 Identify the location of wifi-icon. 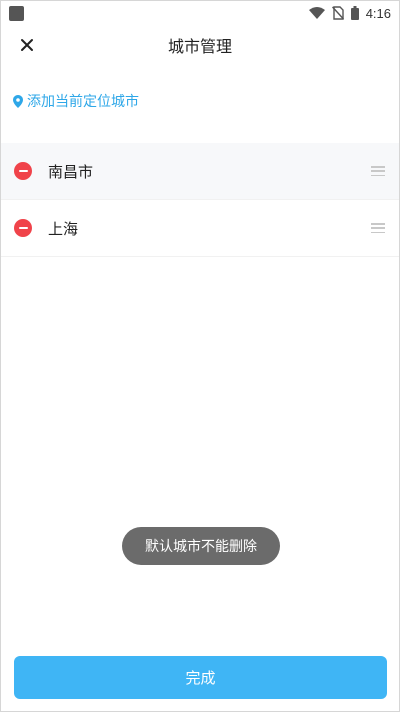
(316, 13).